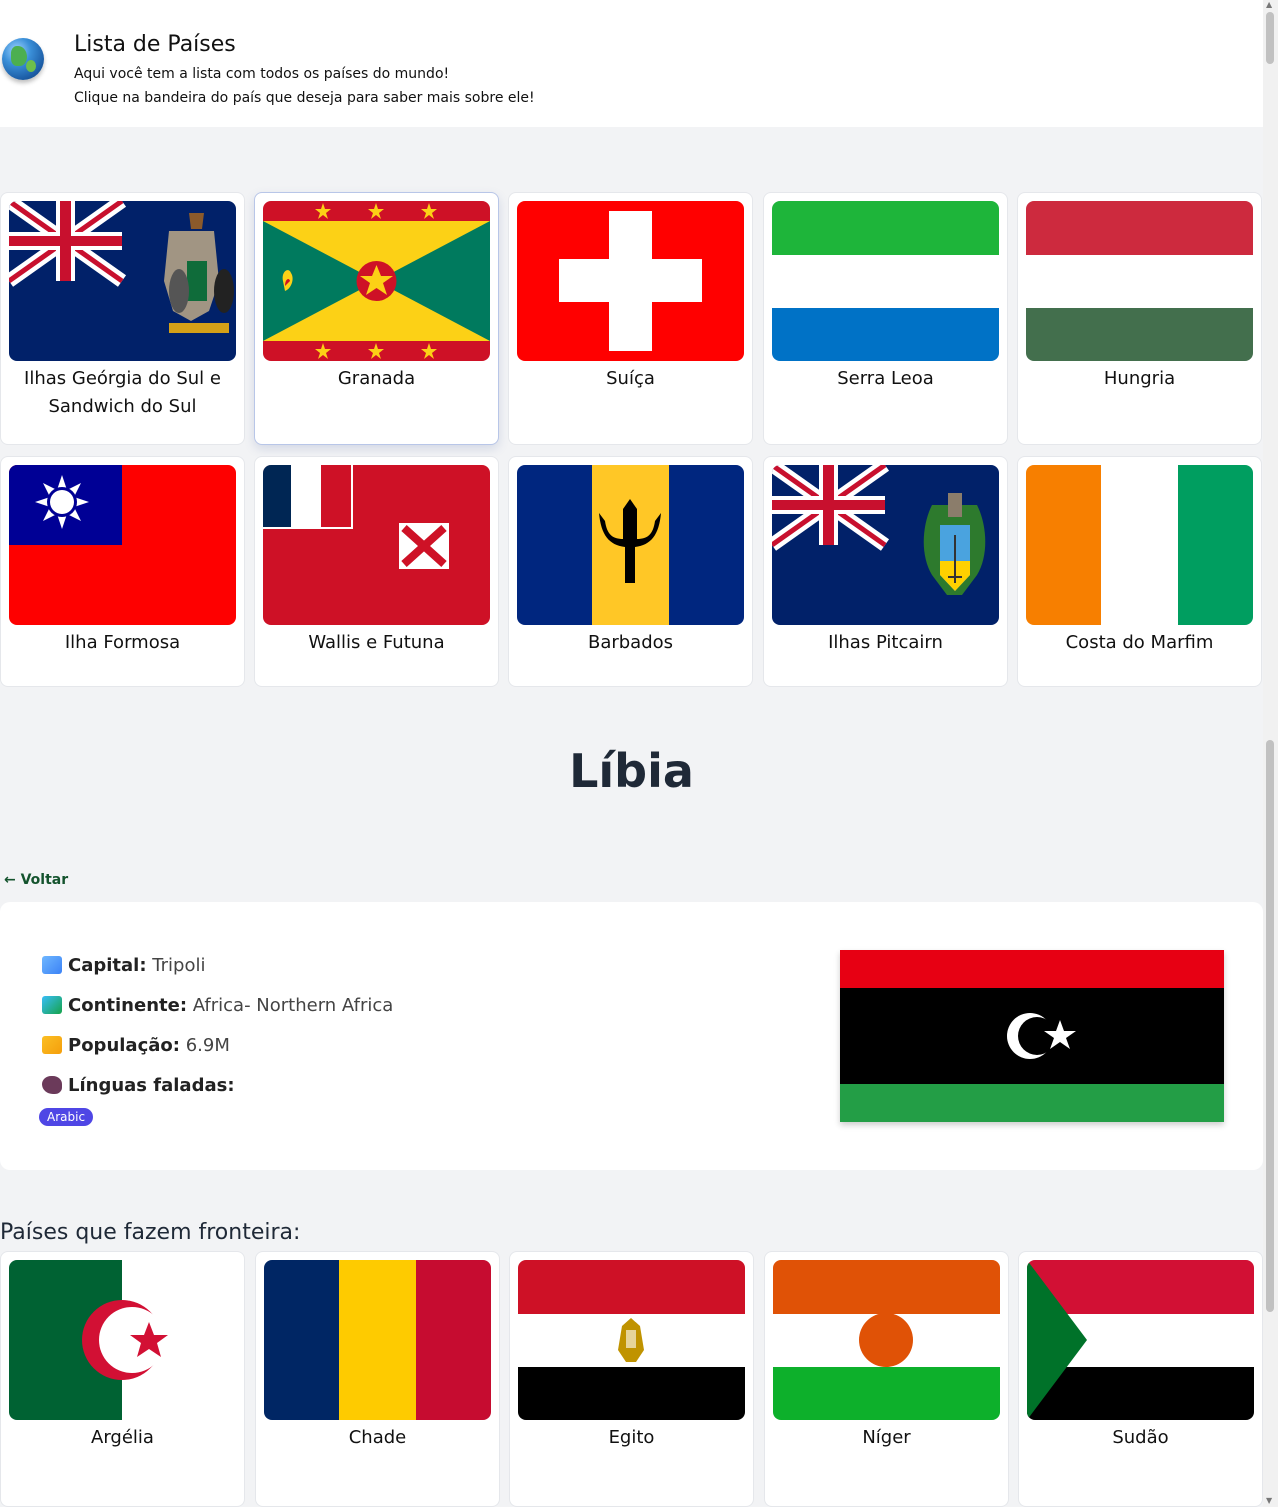 The width and height of the screenshot is (1278, 1507). Describe the element at coordinates (122, 281) in the screenshot. I see `south-georgia-flag-icon` at that location.